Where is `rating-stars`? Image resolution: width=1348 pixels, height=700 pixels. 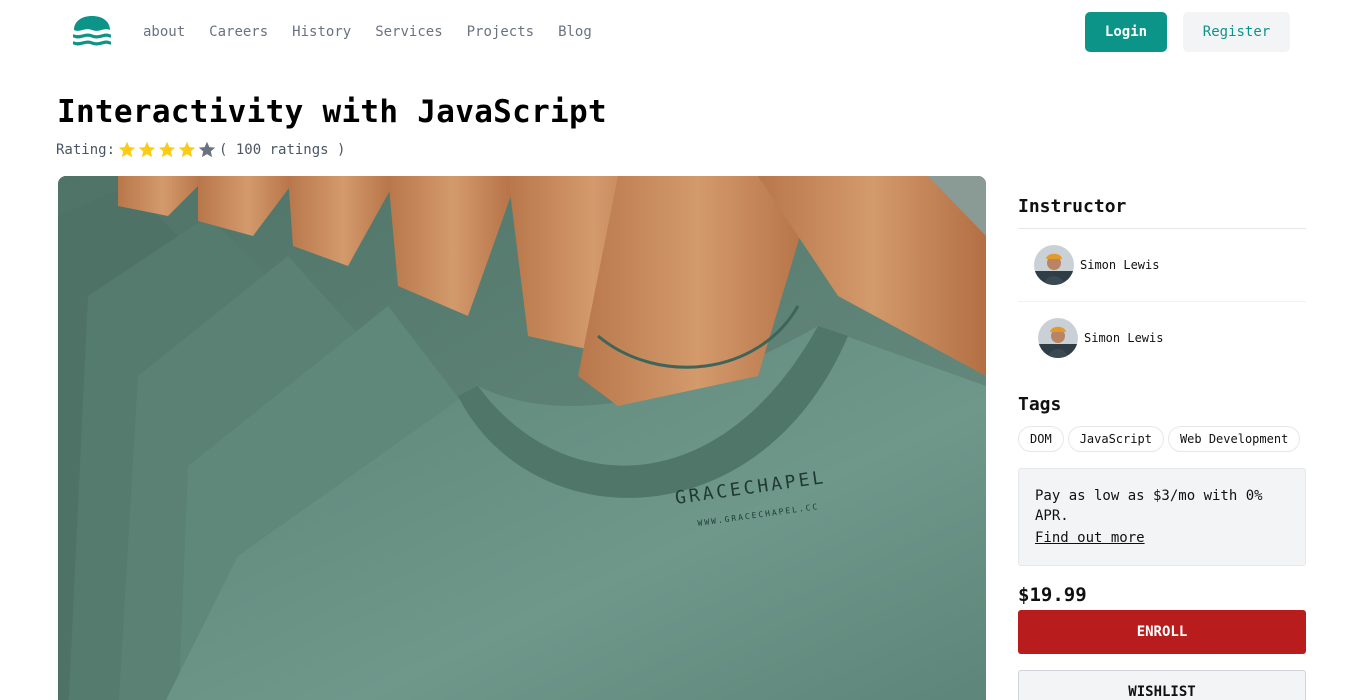 rating-stars is located at coordinates (167, 150).